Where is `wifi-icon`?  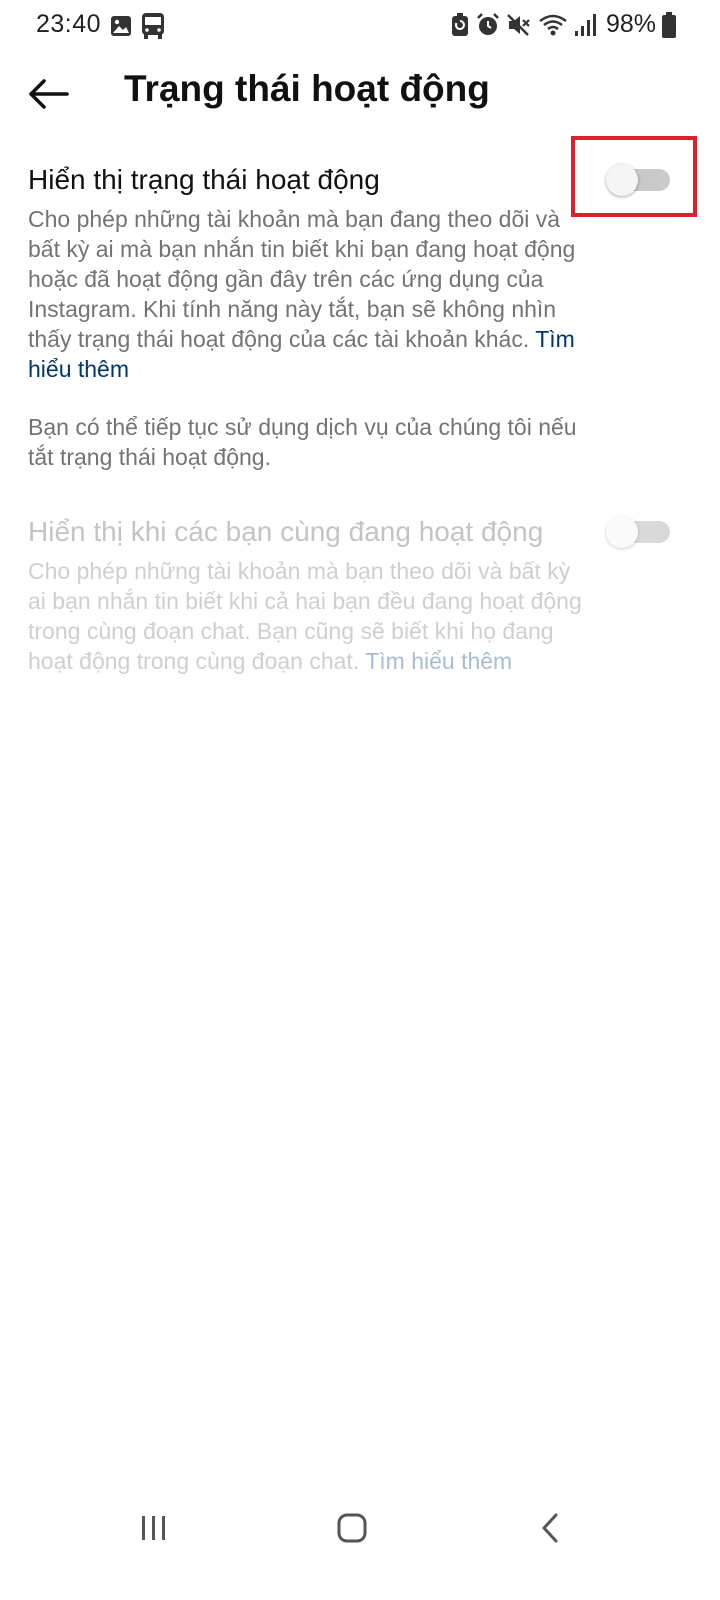 wifi-icon is located at coordinates (553, 25).